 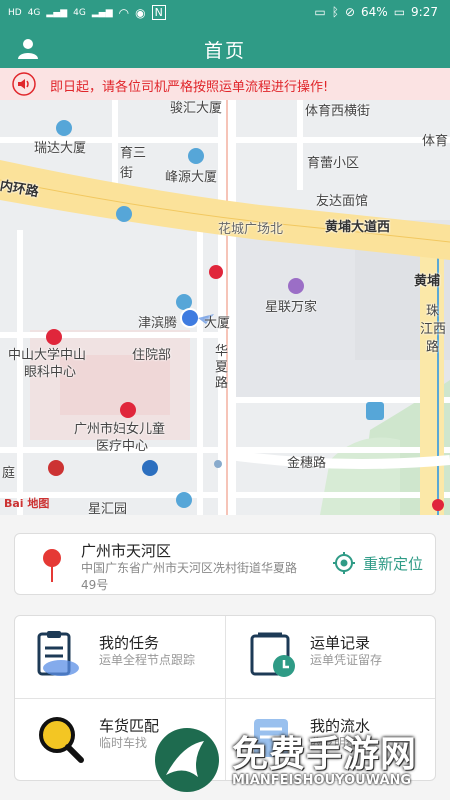 I want to click on map-label-yuying: 育蕾小区, so click(x=333, y=163).